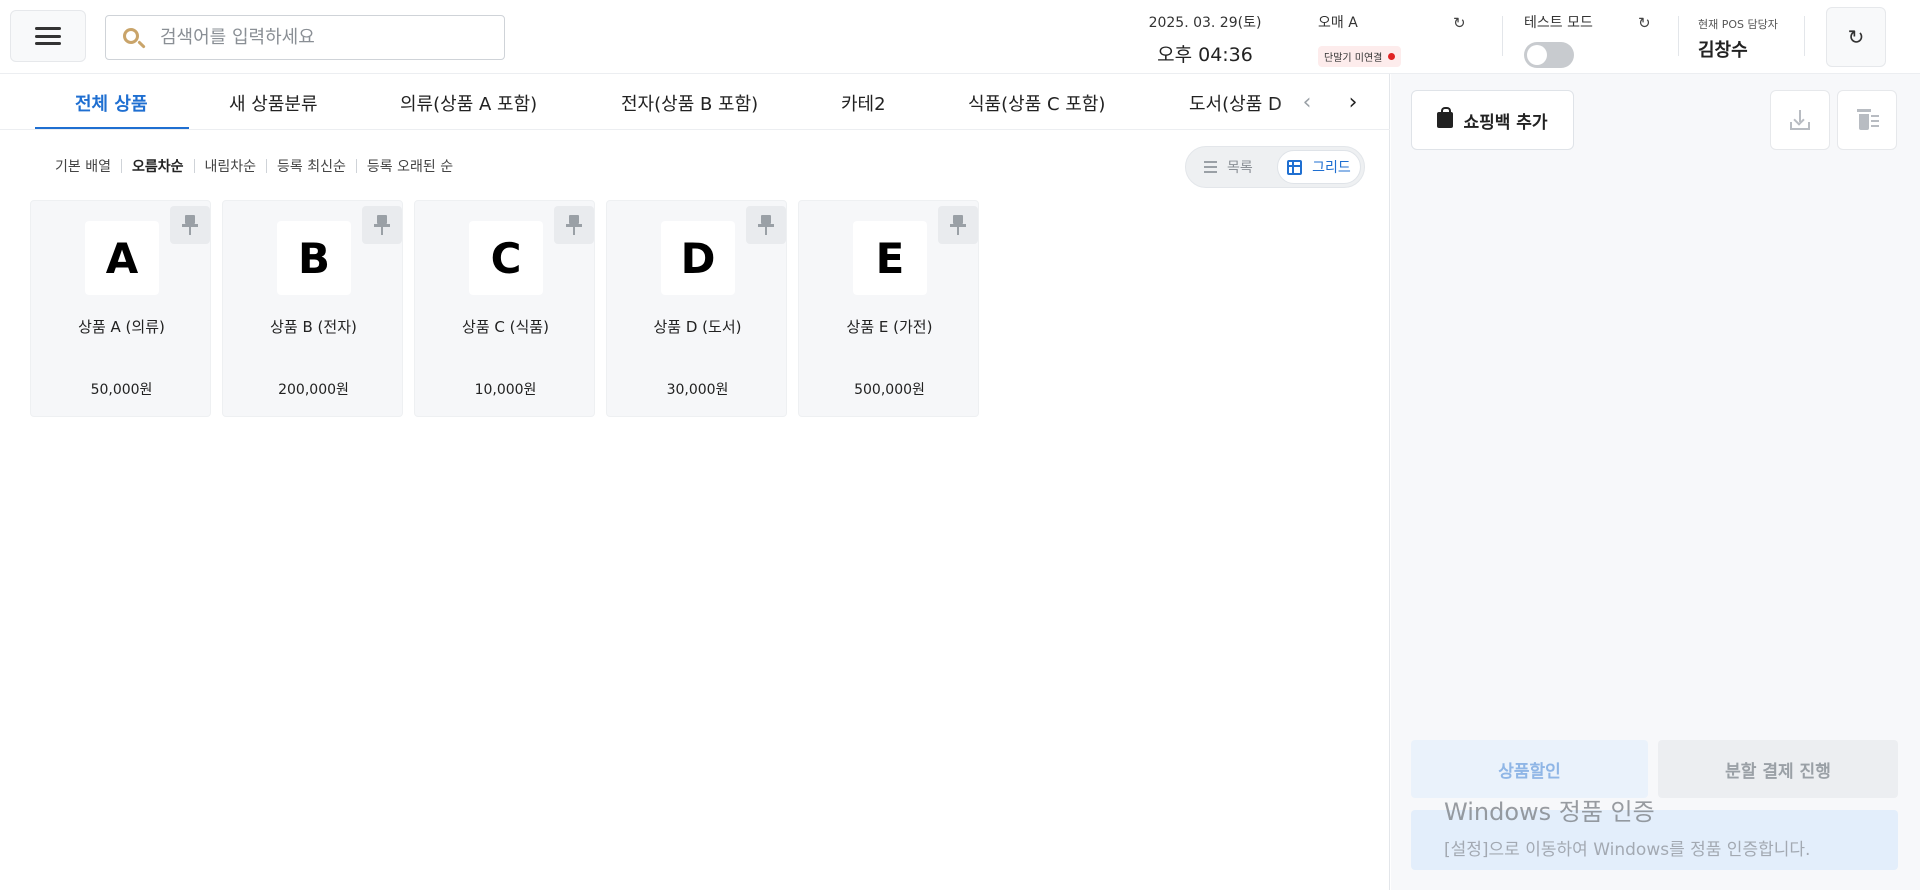  Describe the element at coordinates (1644, 23) in the screenshot. I see `test-mode-refresh-icon: ↻` at that location.